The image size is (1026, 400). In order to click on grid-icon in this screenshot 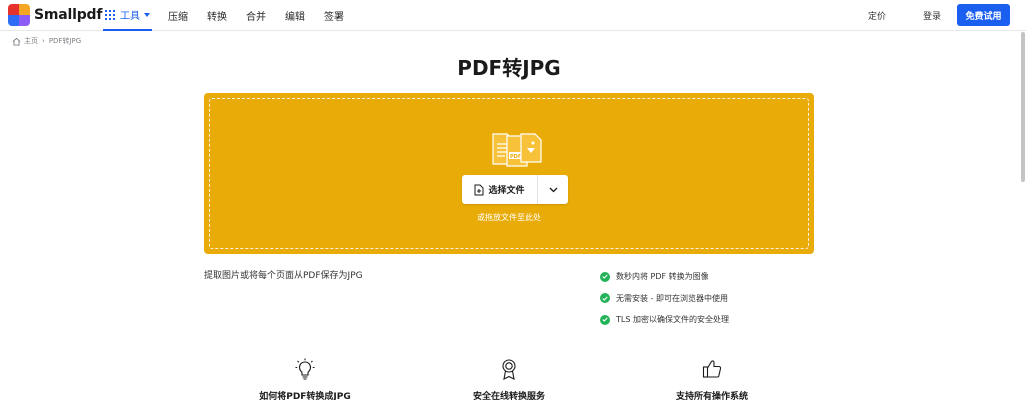, I will do `click(110, 14)`.